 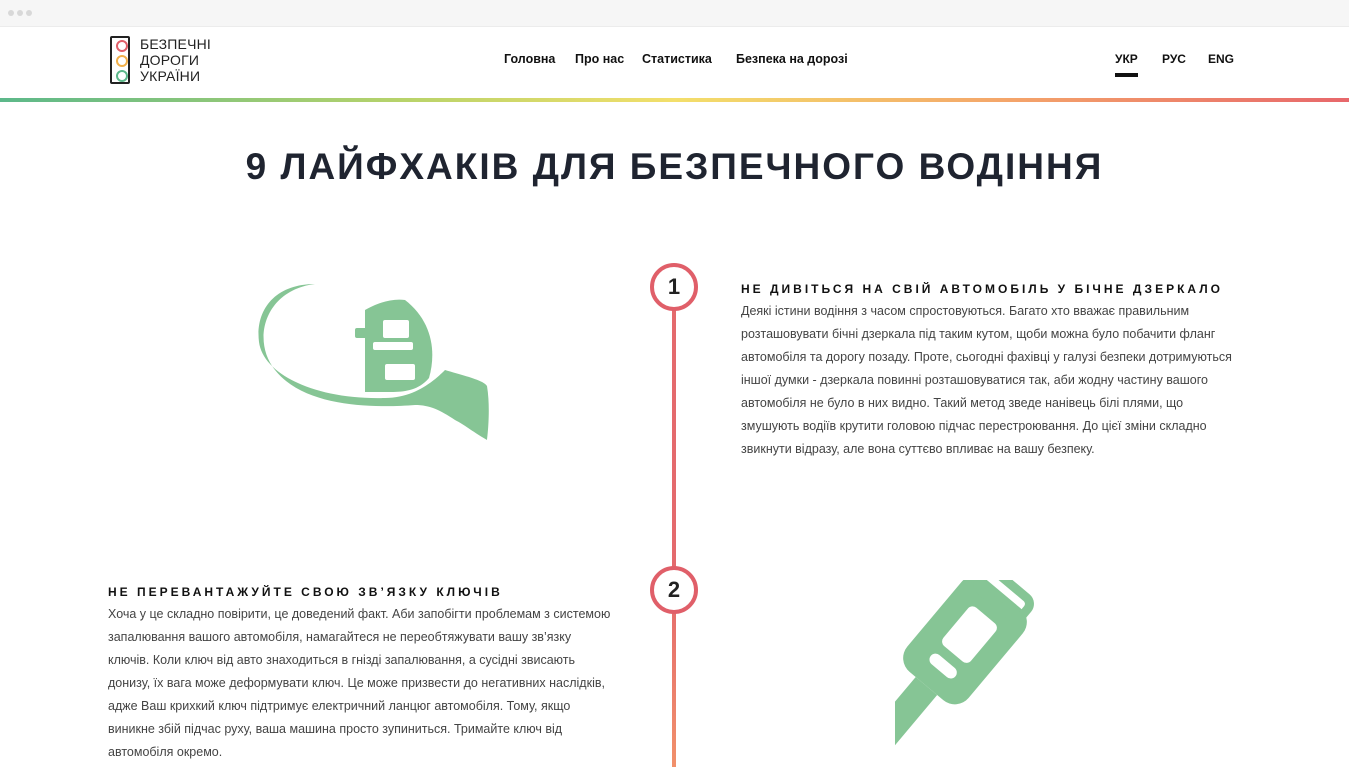 What do you see at coordinates (122, 76) in the screenshot?
I see `green-lamp-icon` at bounding box center [122, 76].